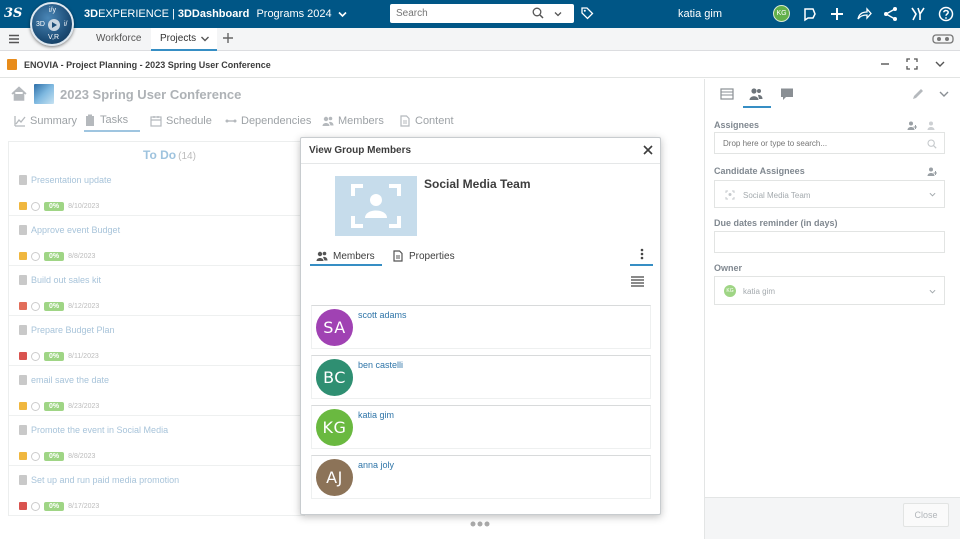 Image resolution: width=960 pixels, height=539 pixels. What do you see at coordinates (776, 223) in the screenshot?
I see `due-reminder-label: Due dates reminder (in days)` at bounding box center [776, 223].